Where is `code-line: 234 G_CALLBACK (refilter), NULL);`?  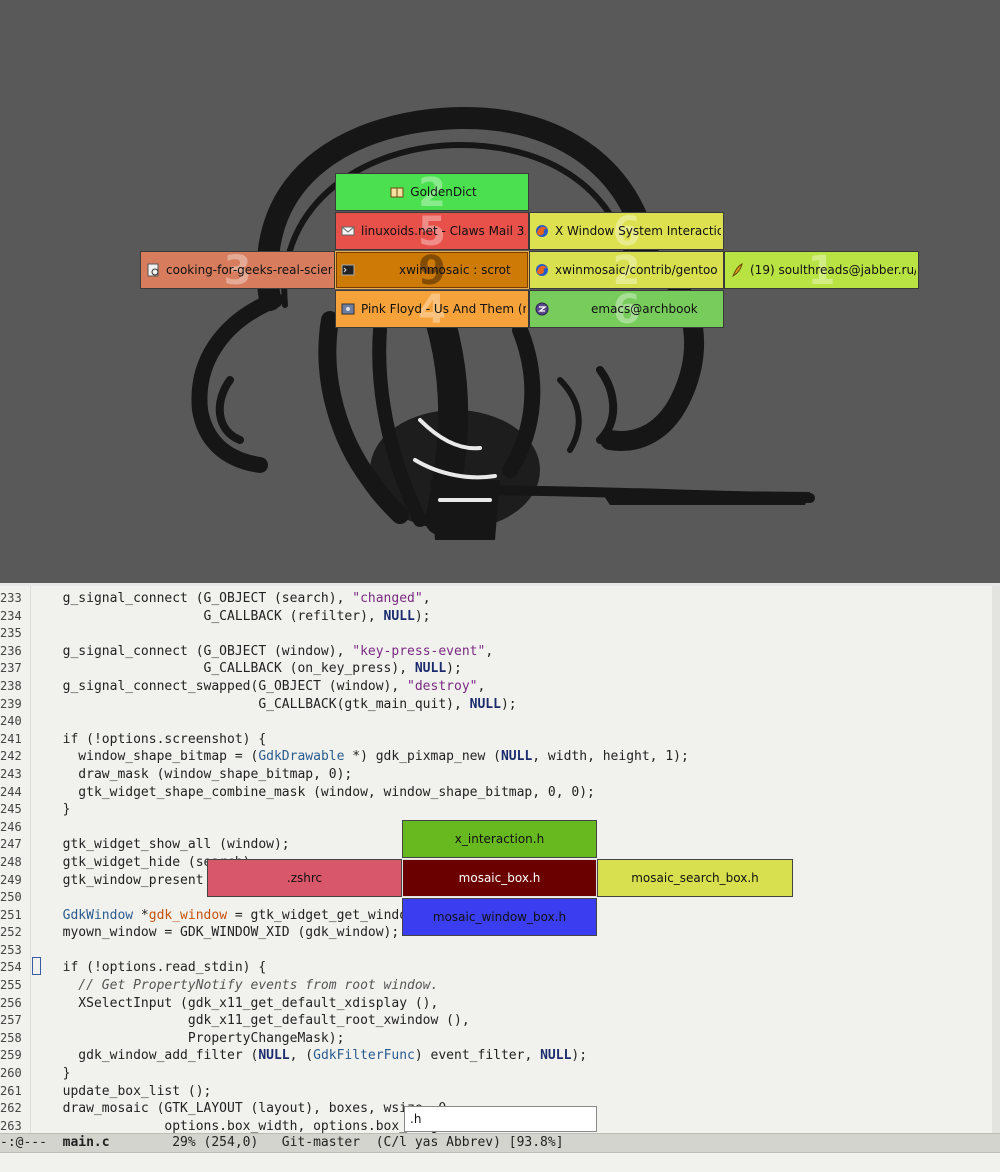
code-line: 234 G_CALLBACK (refilter), NULL); is located at coordinates (215, 617).